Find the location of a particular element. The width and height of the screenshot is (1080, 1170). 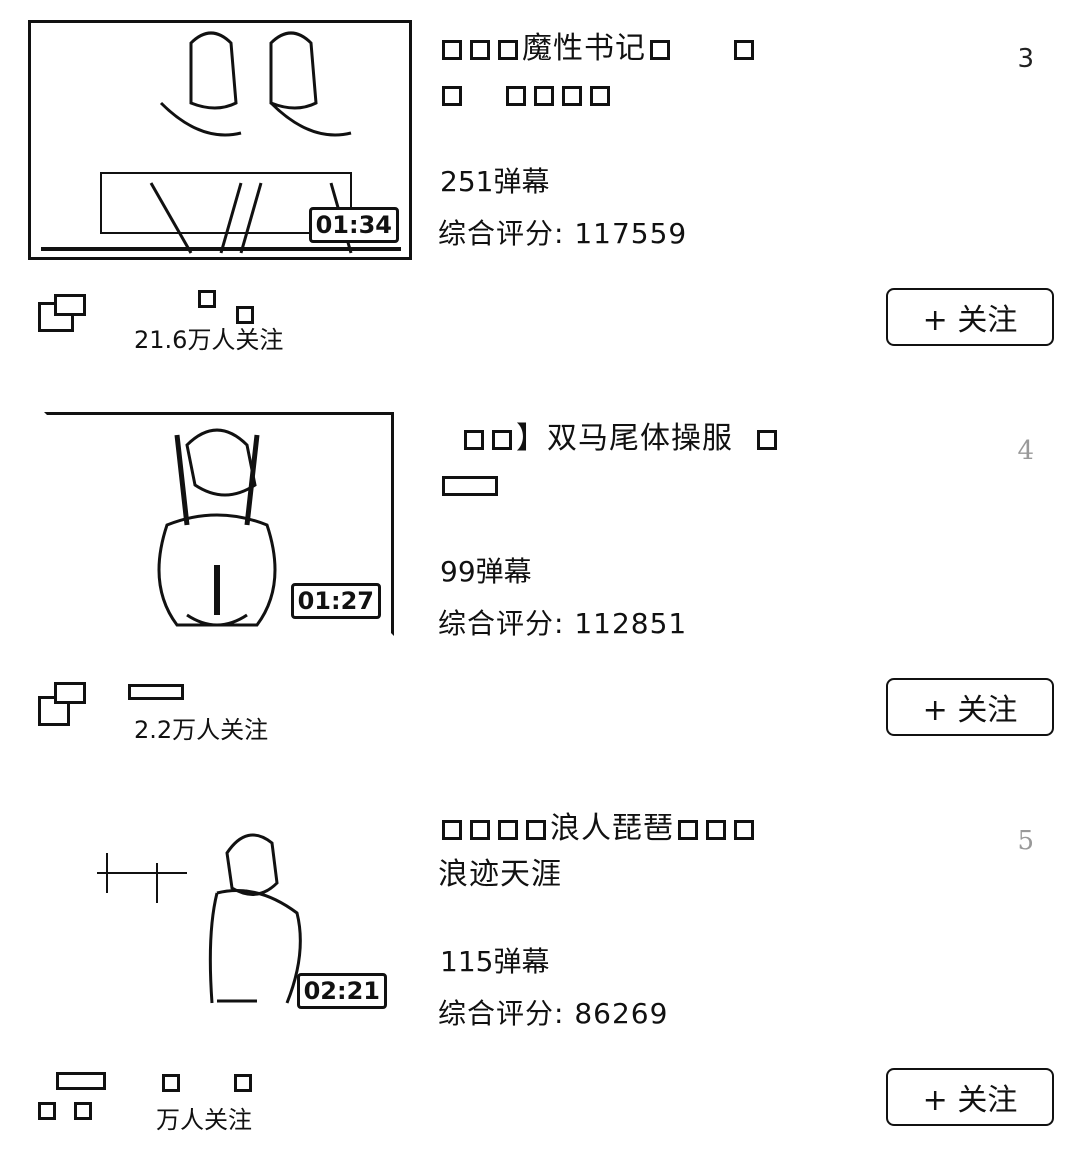

rank-number: 3 is located at coordinates (1025, 59).